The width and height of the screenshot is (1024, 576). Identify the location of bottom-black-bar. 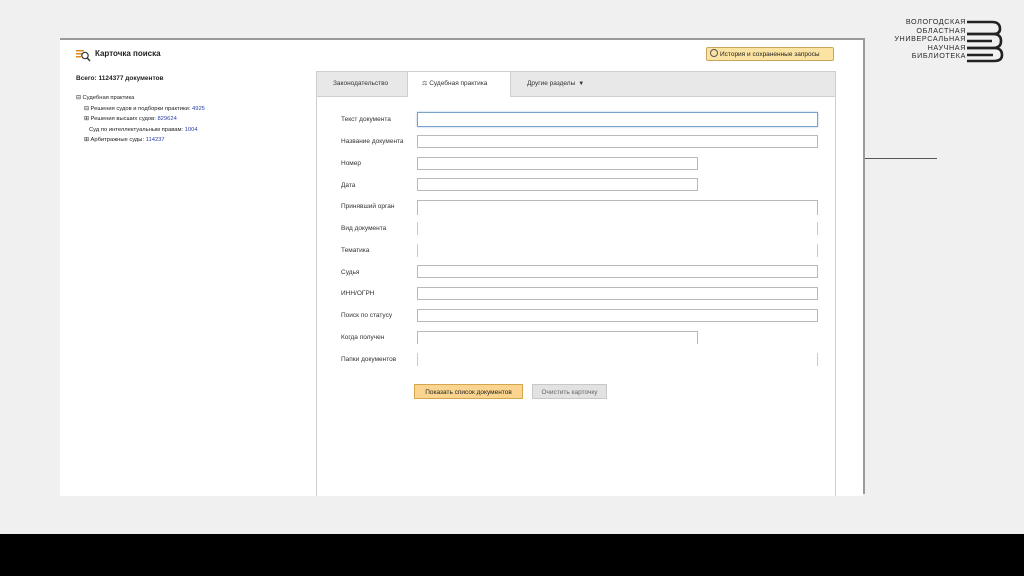
(512, 555).